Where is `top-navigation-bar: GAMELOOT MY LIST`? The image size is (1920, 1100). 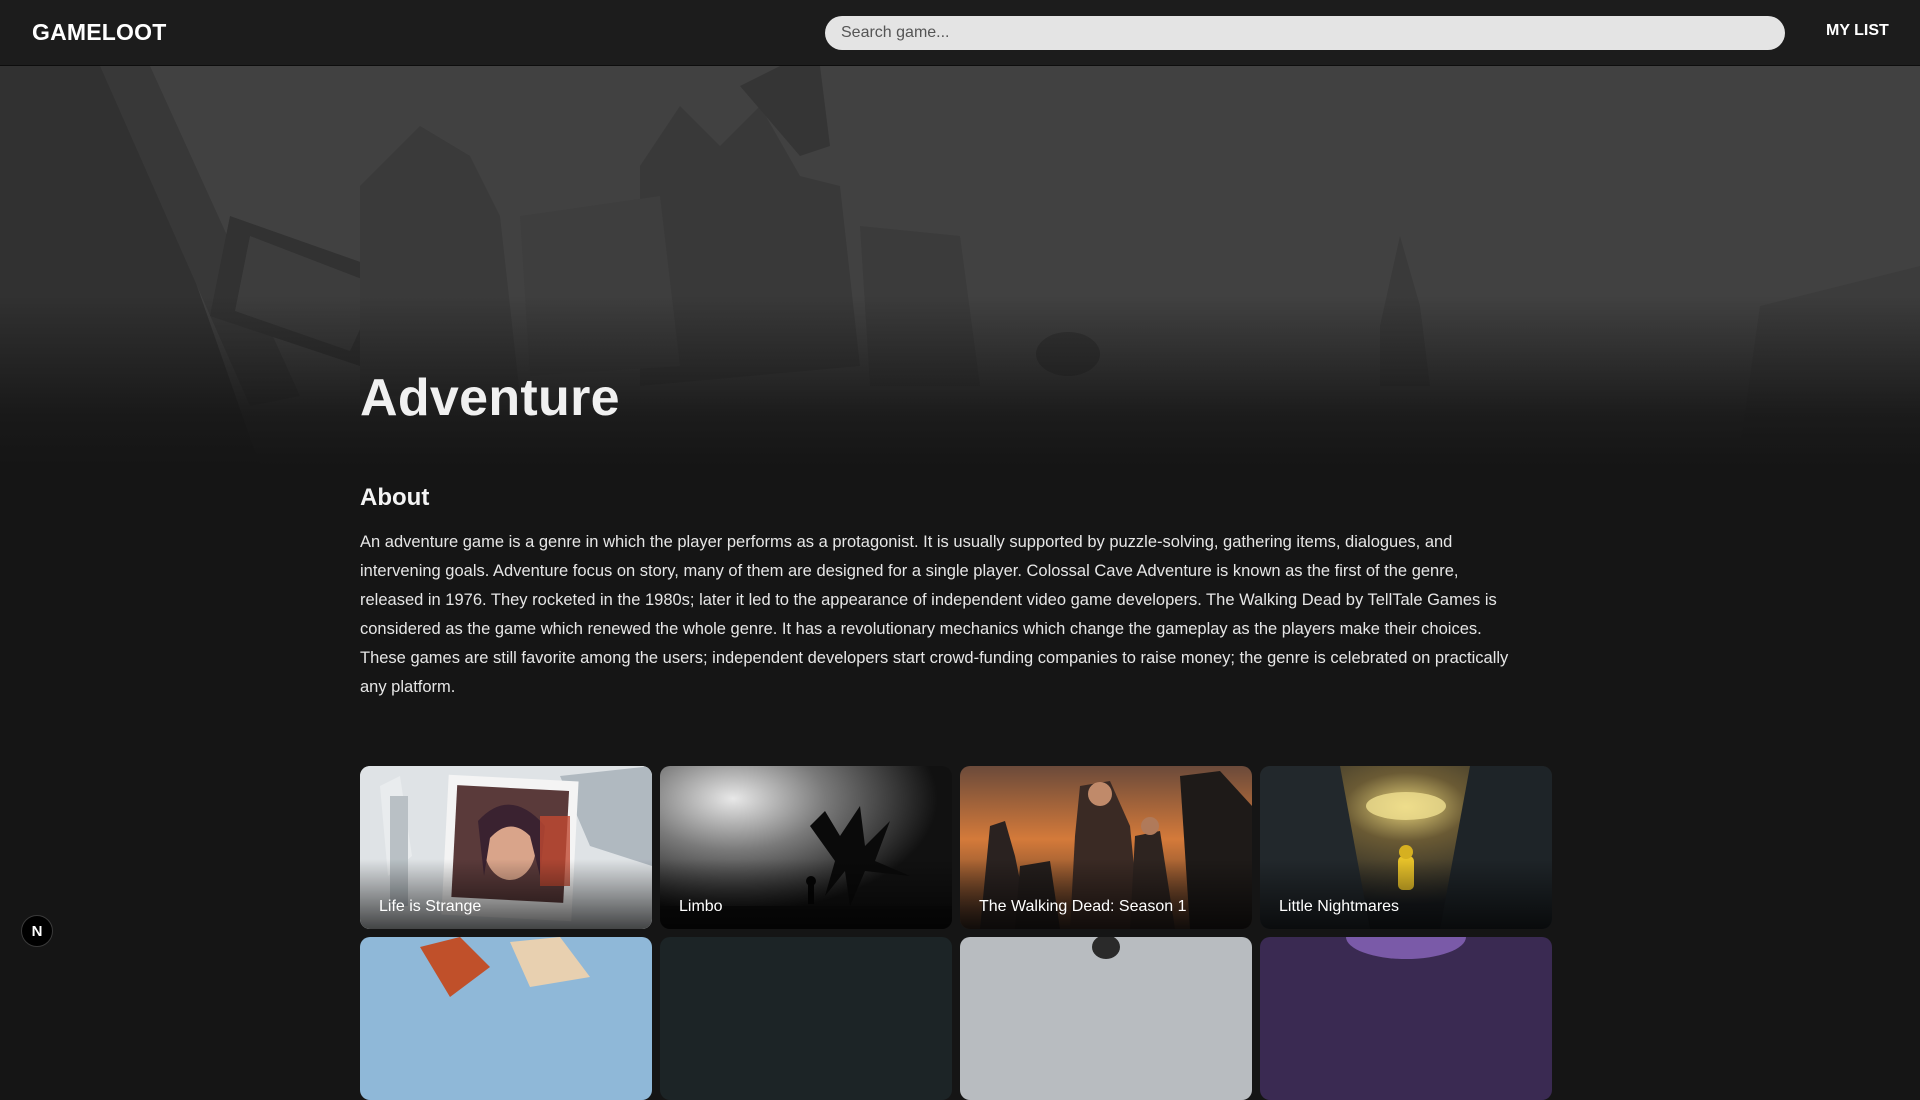
top-navigation-bar: GAMELOOT MY LIST is located at coordinates (960, 33).